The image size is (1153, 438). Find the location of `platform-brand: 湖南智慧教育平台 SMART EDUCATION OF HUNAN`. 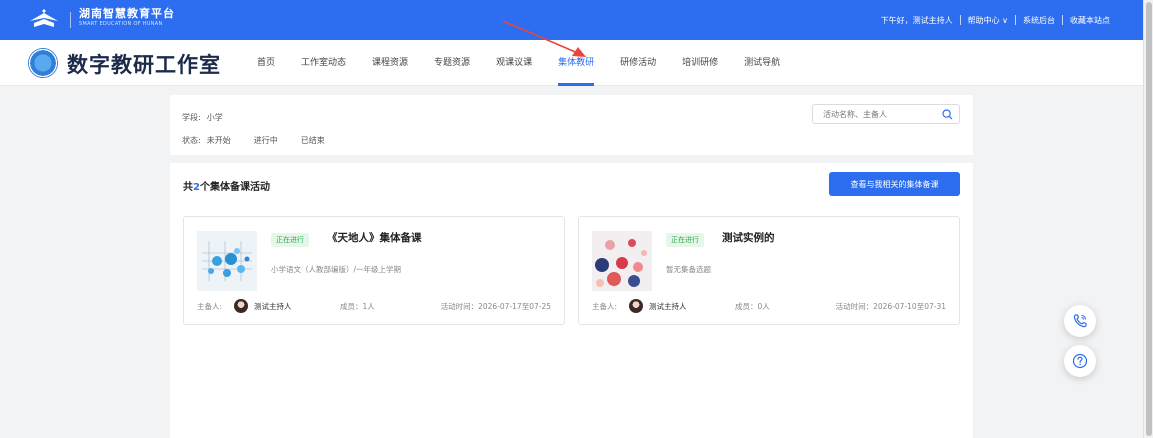

platform-brand: 湖南智慧教育平台 SMART EDUCATION OF HUNAN is located at coordinates (127, 17).